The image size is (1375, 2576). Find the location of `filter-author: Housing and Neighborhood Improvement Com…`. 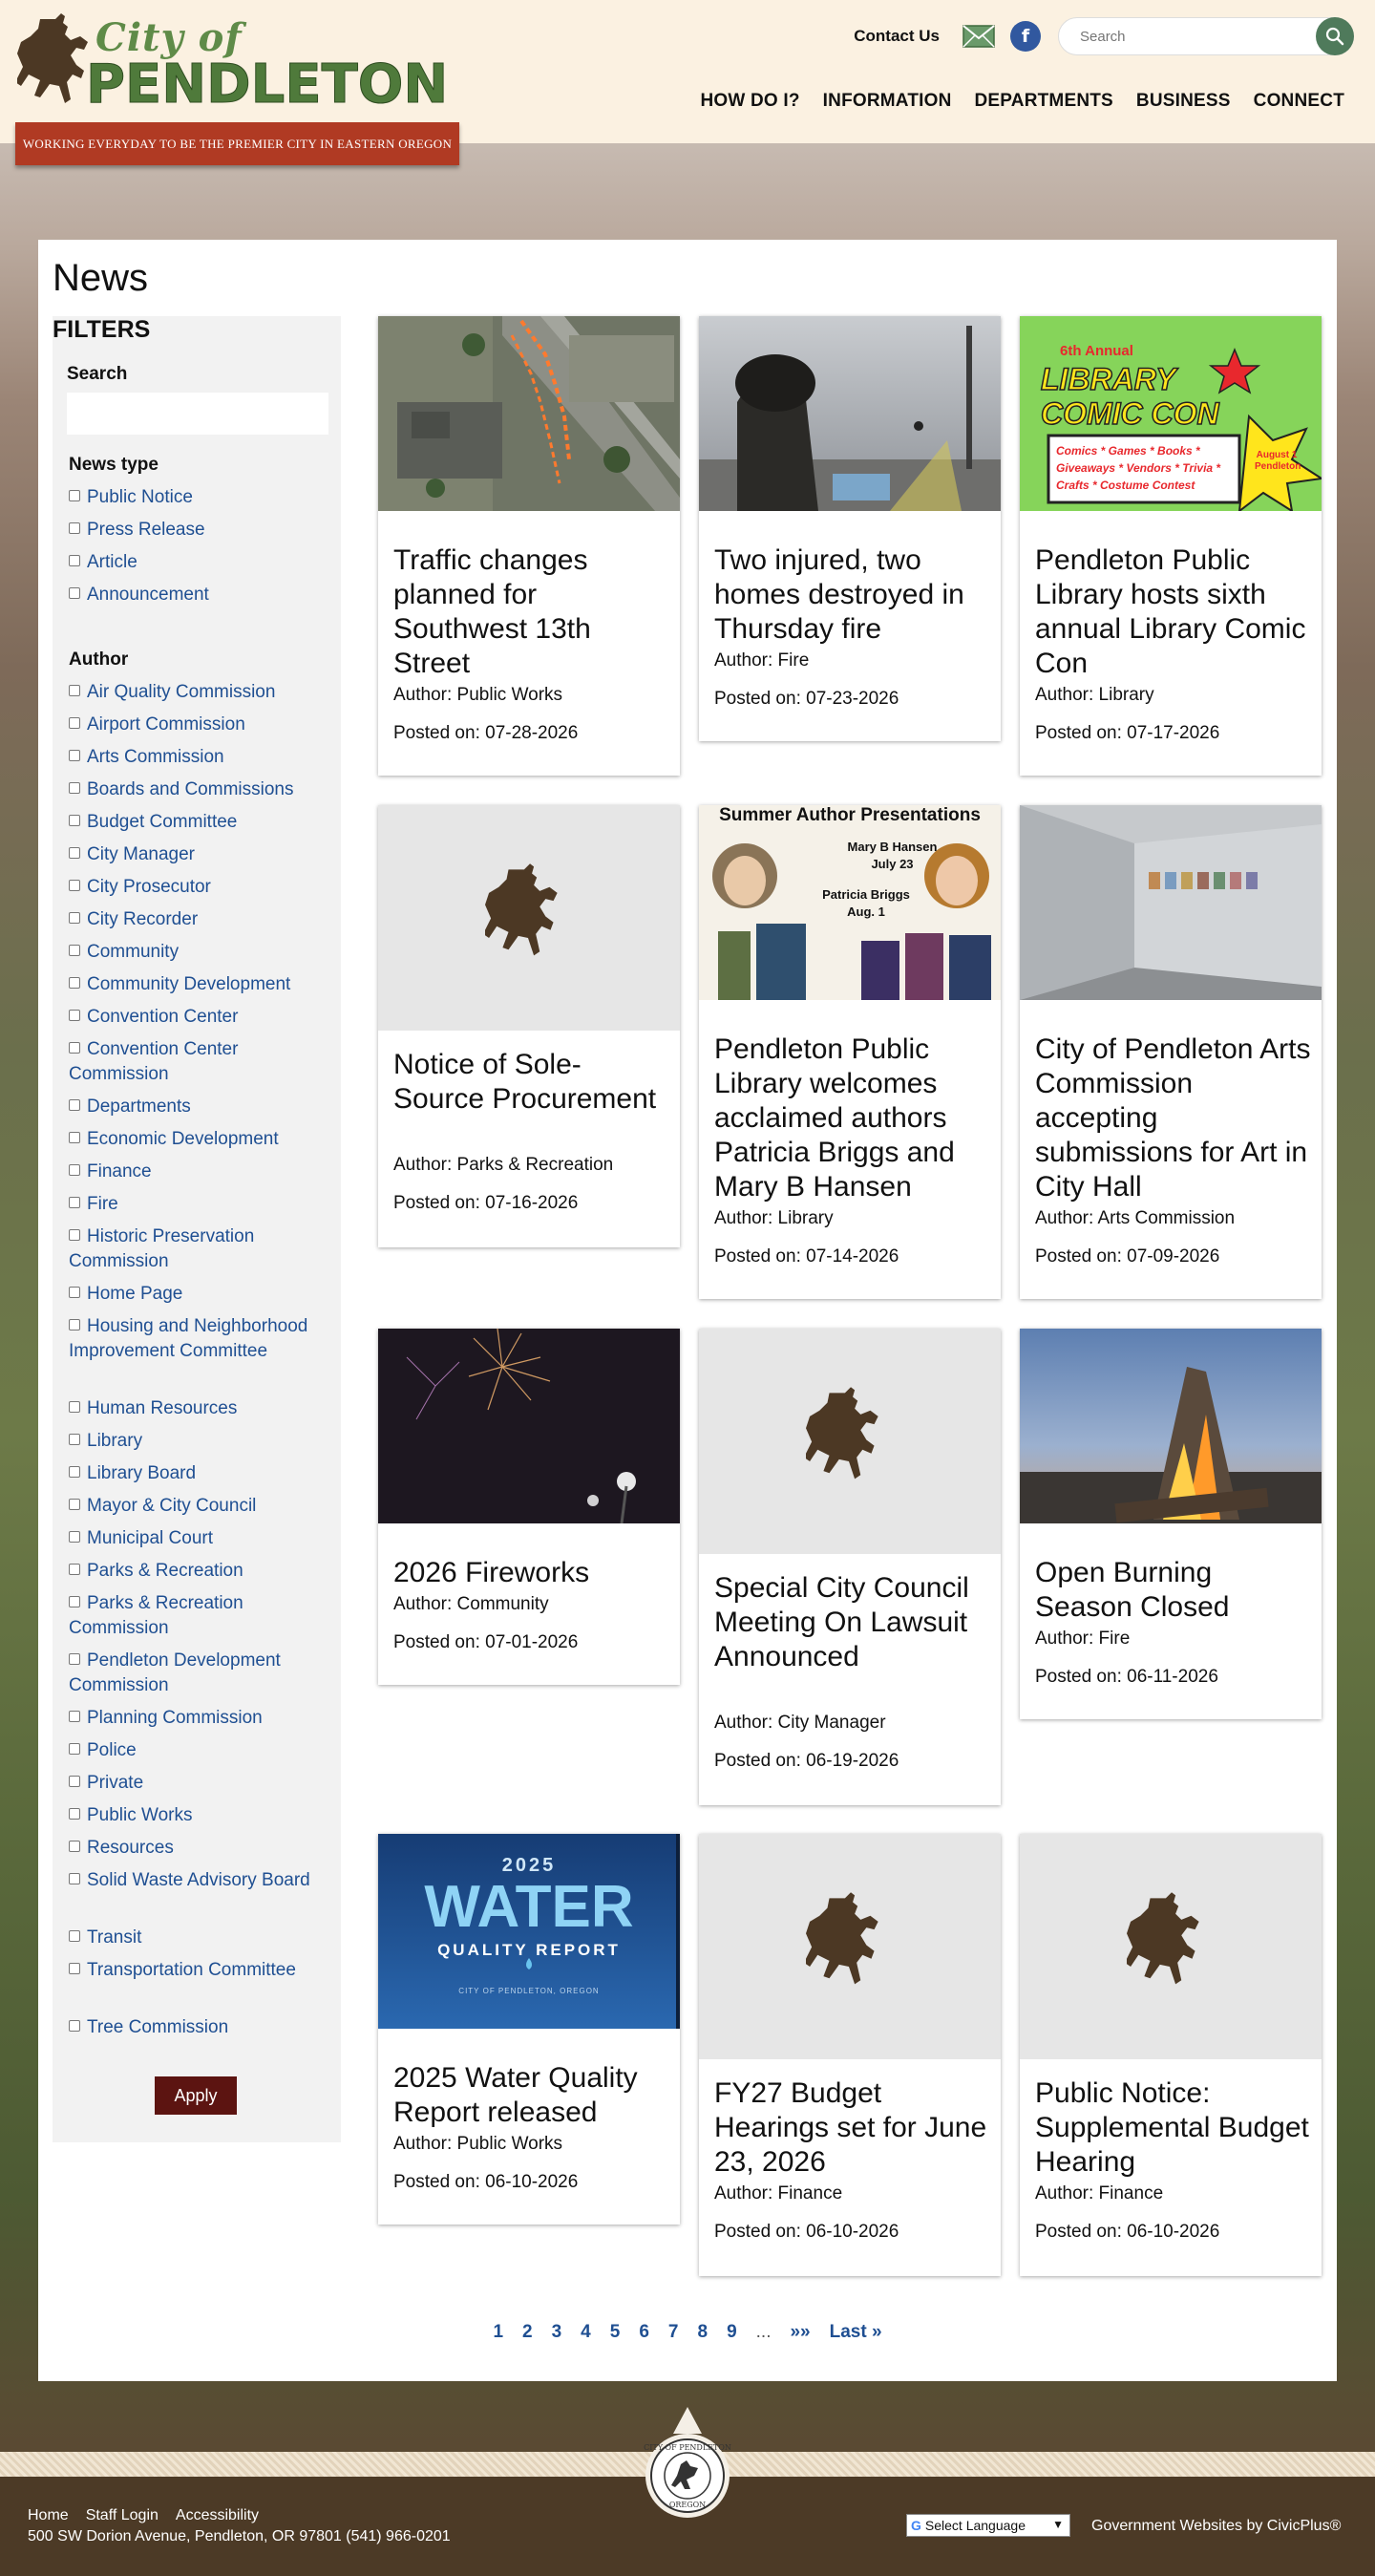

filter-author: Housing and Neighborhood Improvement Com… is located at coordinates (202, 1339).